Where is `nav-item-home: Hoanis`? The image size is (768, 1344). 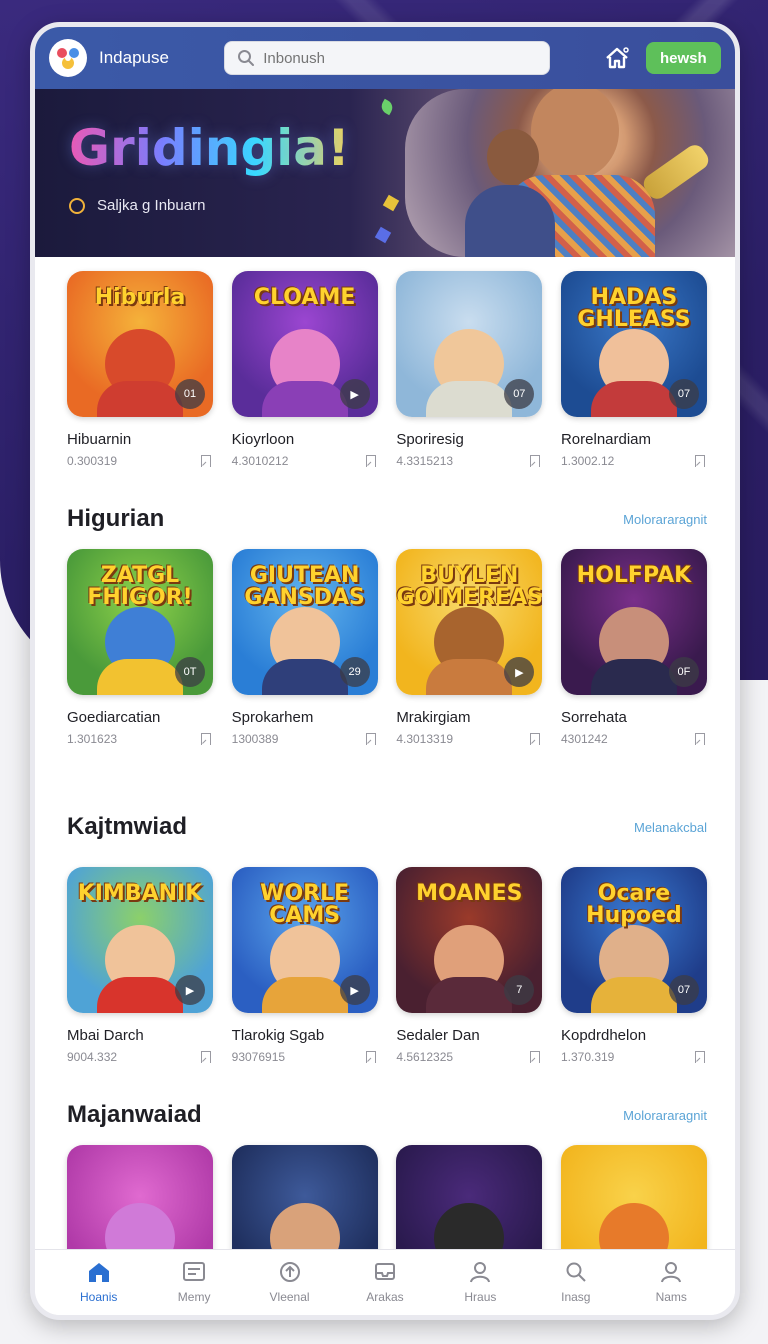 nav-item-home: Hoanis is located at coordinates (99, 1282).